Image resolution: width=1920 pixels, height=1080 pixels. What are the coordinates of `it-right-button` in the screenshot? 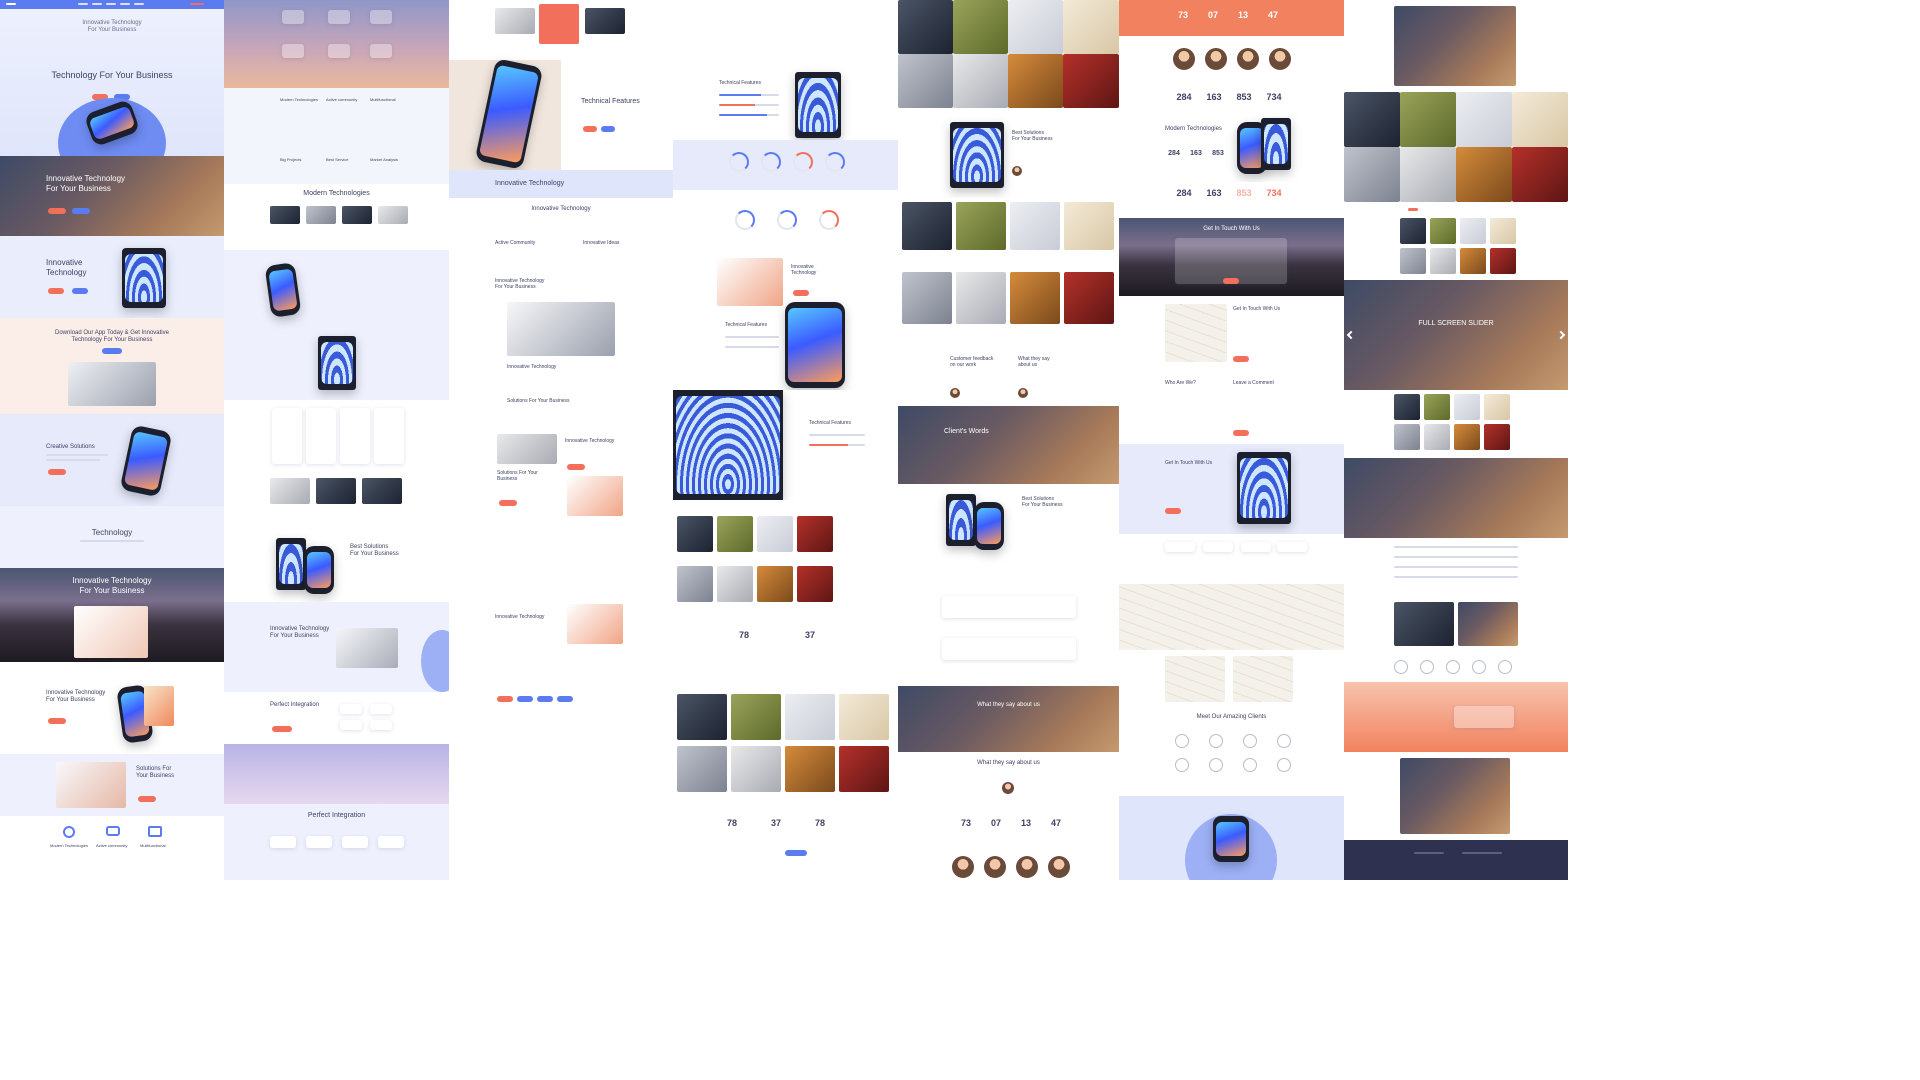 It's located at (576, 467).